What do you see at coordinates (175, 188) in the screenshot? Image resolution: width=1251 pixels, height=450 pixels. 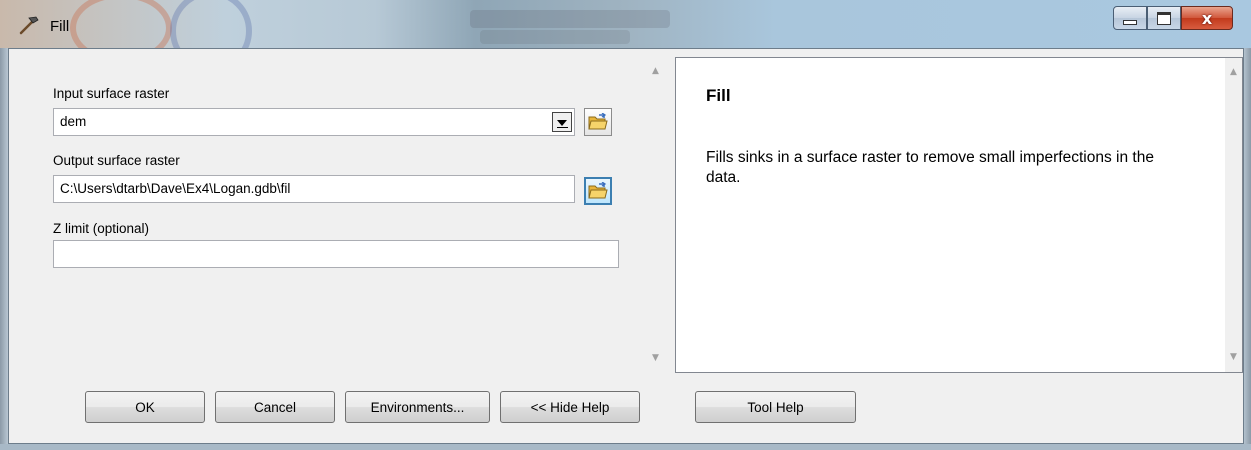 I see `output-surface-raster-value: C:\Users\dtarb\Dave\Ex4\Logan.gdb\fil` at bounding box center [175, 188].